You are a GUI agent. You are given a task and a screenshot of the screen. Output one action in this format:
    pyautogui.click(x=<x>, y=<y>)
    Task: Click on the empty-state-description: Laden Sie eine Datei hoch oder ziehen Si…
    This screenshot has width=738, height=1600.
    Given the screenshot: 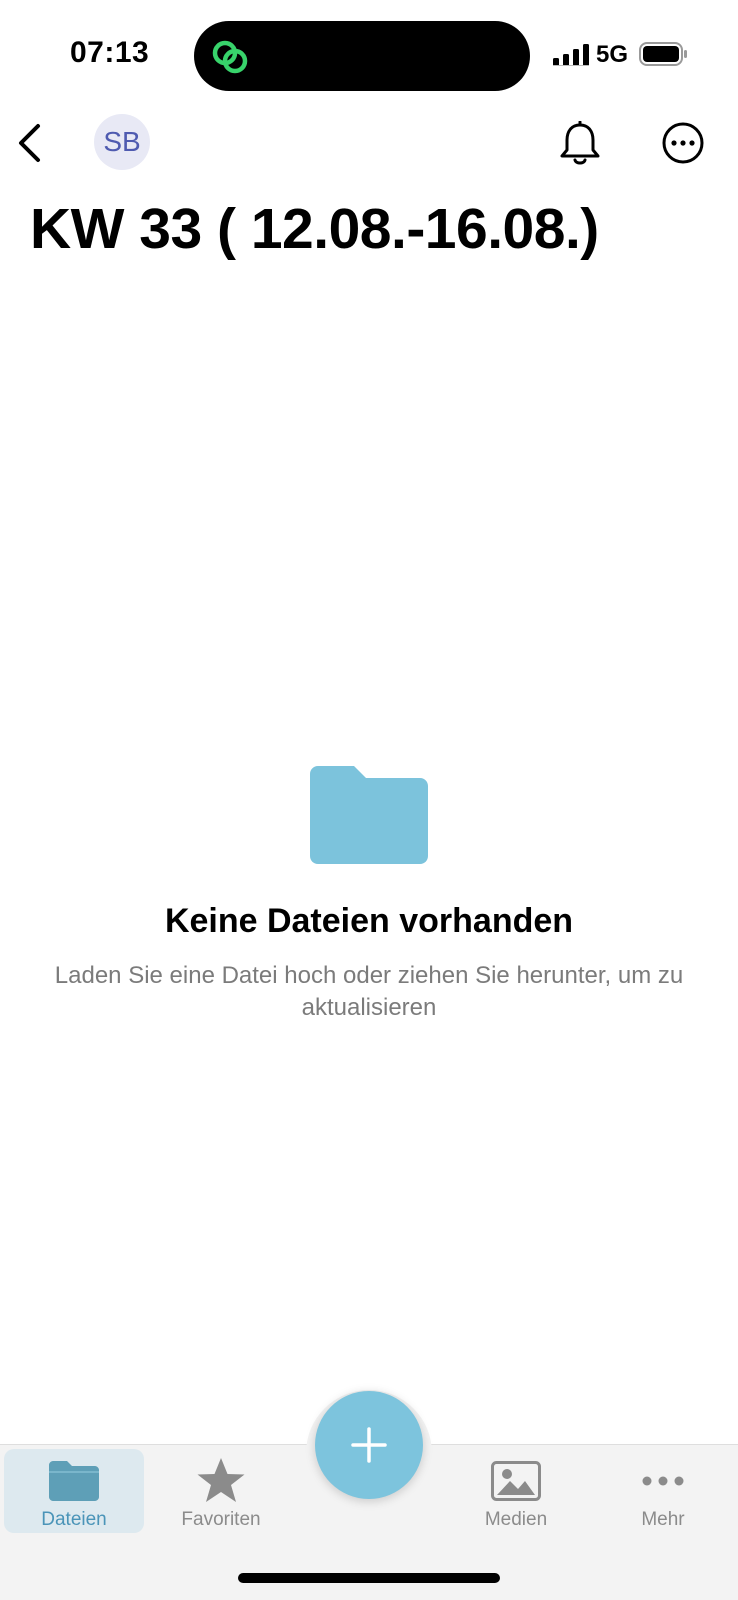 What is the action you would take?
    pyautogui.click(x=369, y=991)
    